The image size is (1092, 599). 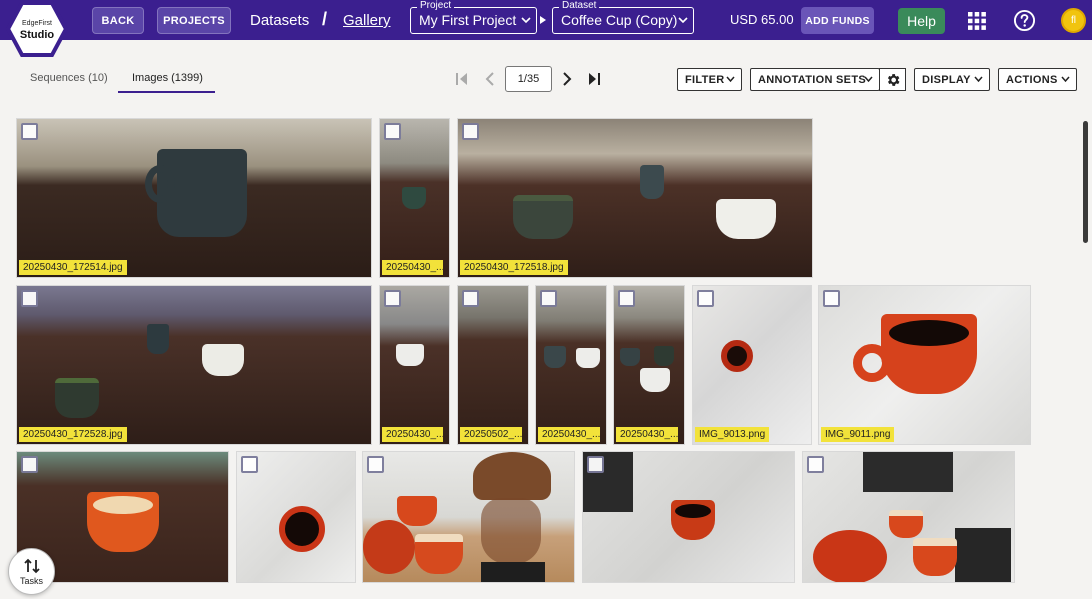 I want to click on apps-grid-icon, so click(x=977, y=21).